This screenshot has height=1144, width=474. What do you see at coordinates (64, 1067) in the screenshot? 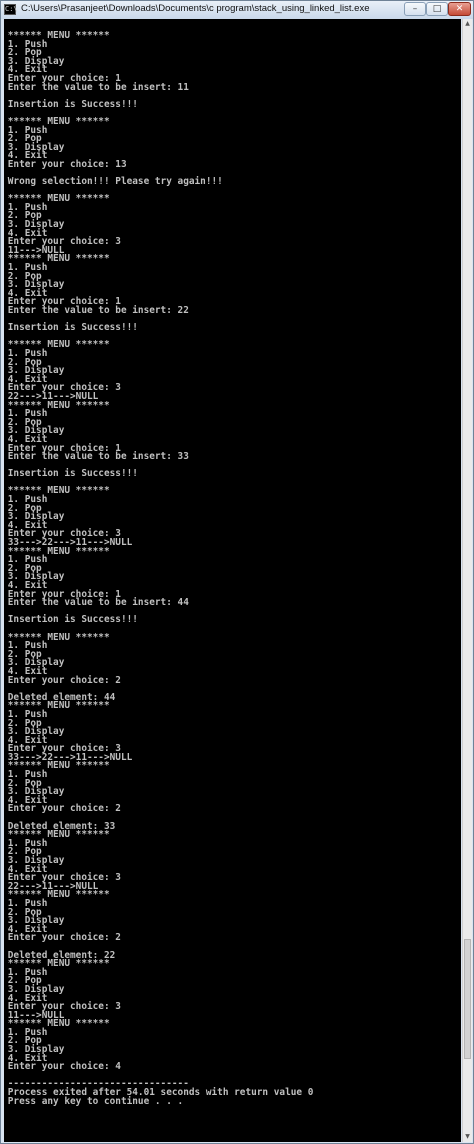
I see `console-line: Enter your choice: 4` at bounding box center [64, 1067].